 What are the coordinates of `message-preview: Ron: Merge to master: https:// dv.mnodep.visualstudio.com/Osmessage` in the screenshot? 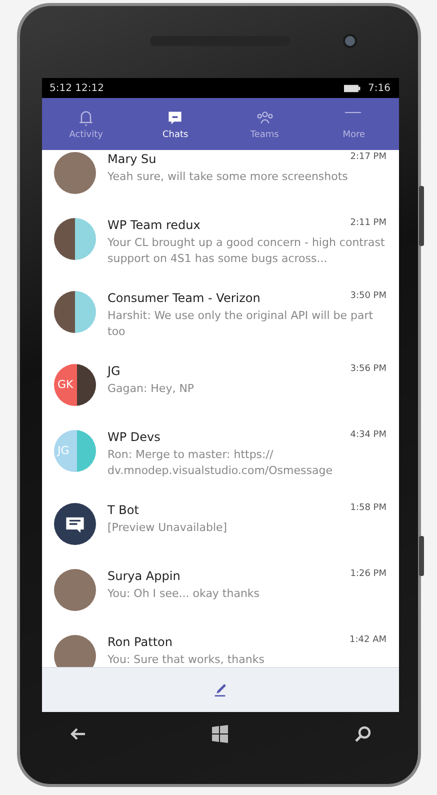 It's located at (221, 462).